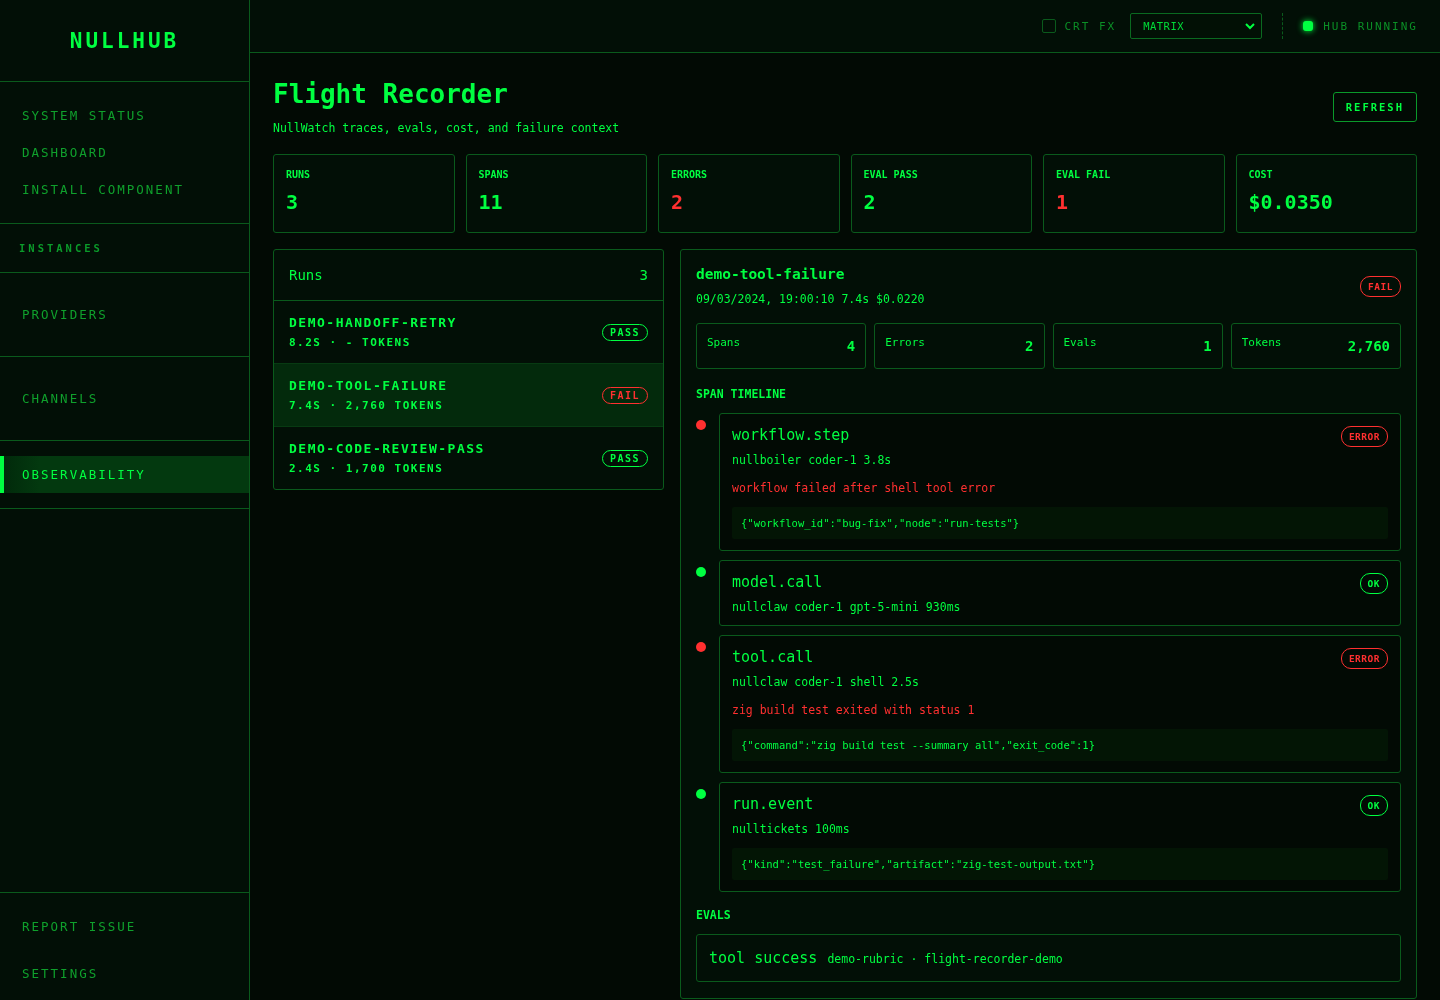 The image size is (1440, 1000). Describe the element at coordinates (1261, 174) in the screenshot. I see `stat-label: COST` at that location.